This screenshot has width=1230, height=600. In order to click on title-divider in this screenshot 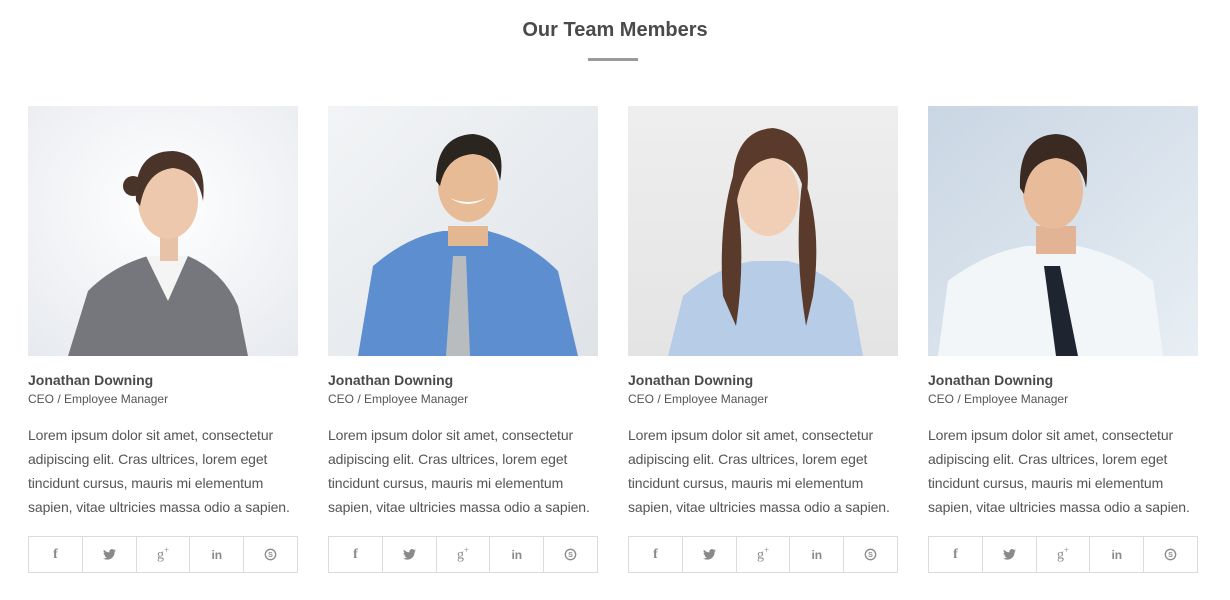, I will do `click(613, 59)`.